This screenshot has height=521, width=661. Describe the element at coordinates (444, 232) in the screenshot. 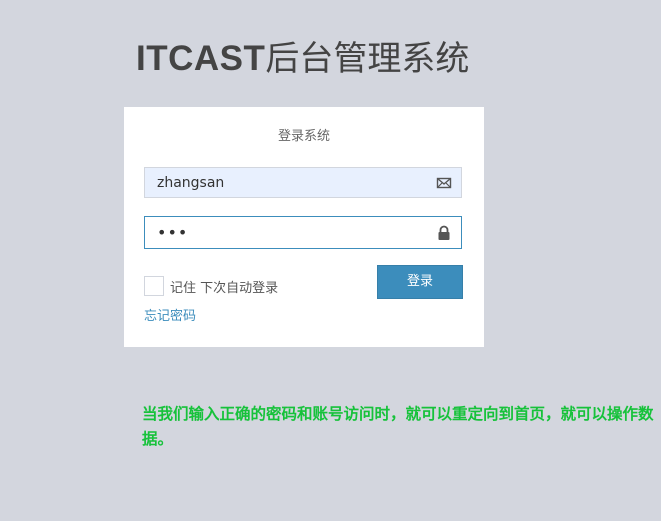

I see `lock-icon` at that location.